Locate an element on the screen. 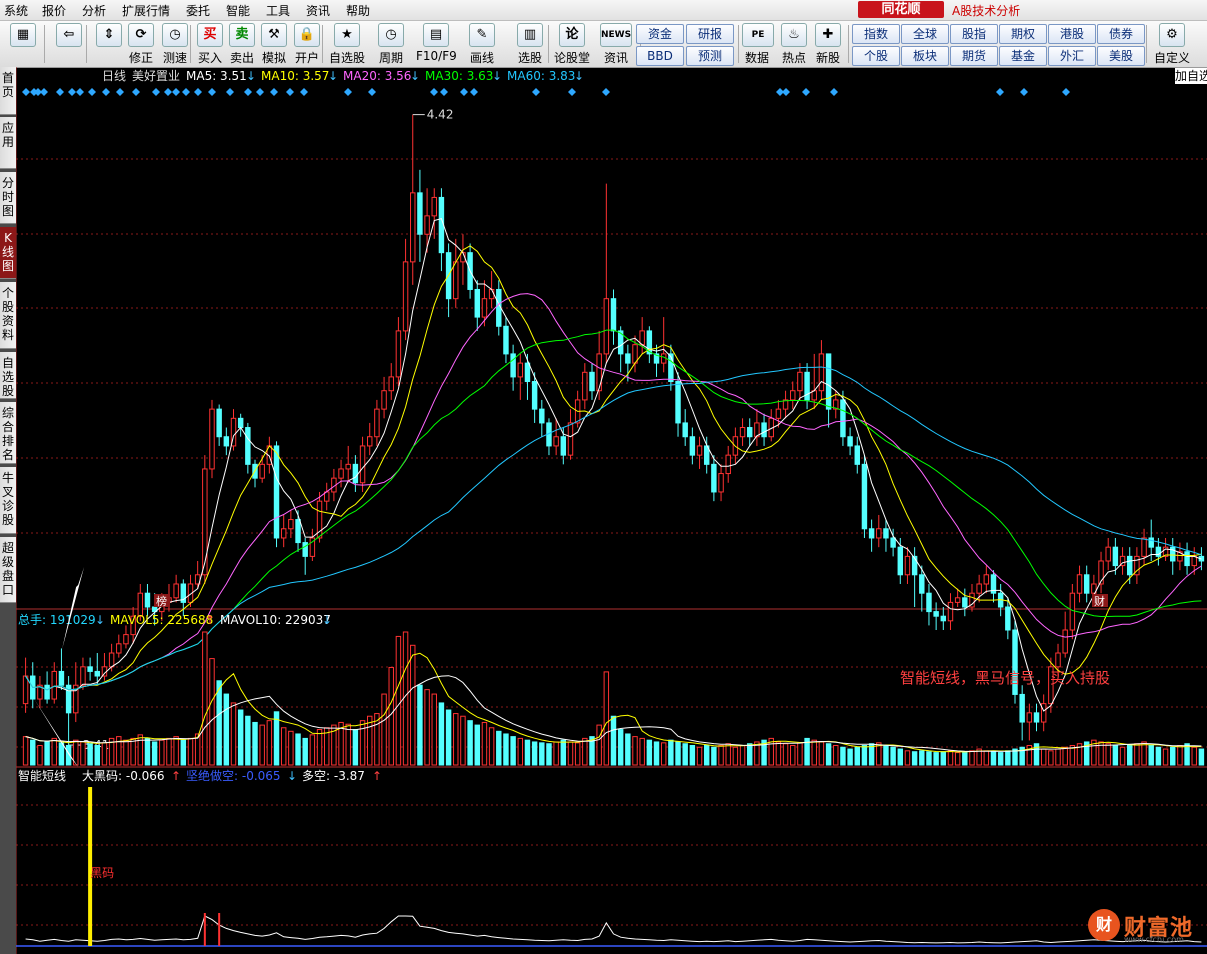 The image size is (1207, 954). toolbar-button-12: ✎ 画线 is located at coordinates (482, 44).